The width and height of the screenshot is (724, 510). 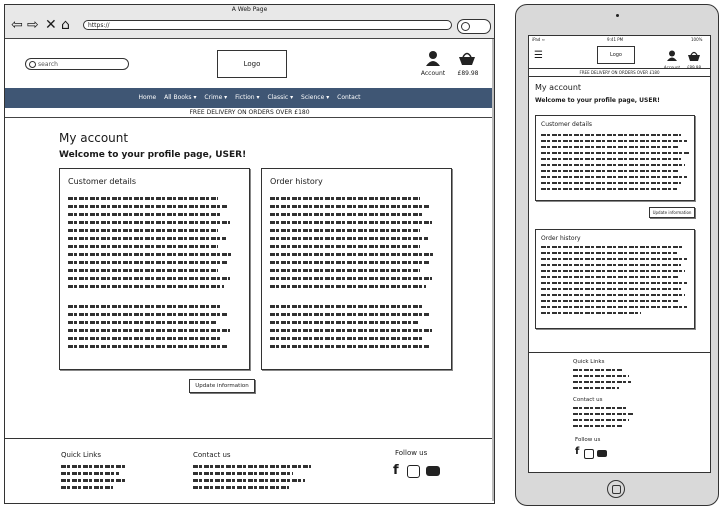 I want to click on browser-toolbar: ⇦ ⇨ ✕ ⌂ https://, so click(x=249, y=26).